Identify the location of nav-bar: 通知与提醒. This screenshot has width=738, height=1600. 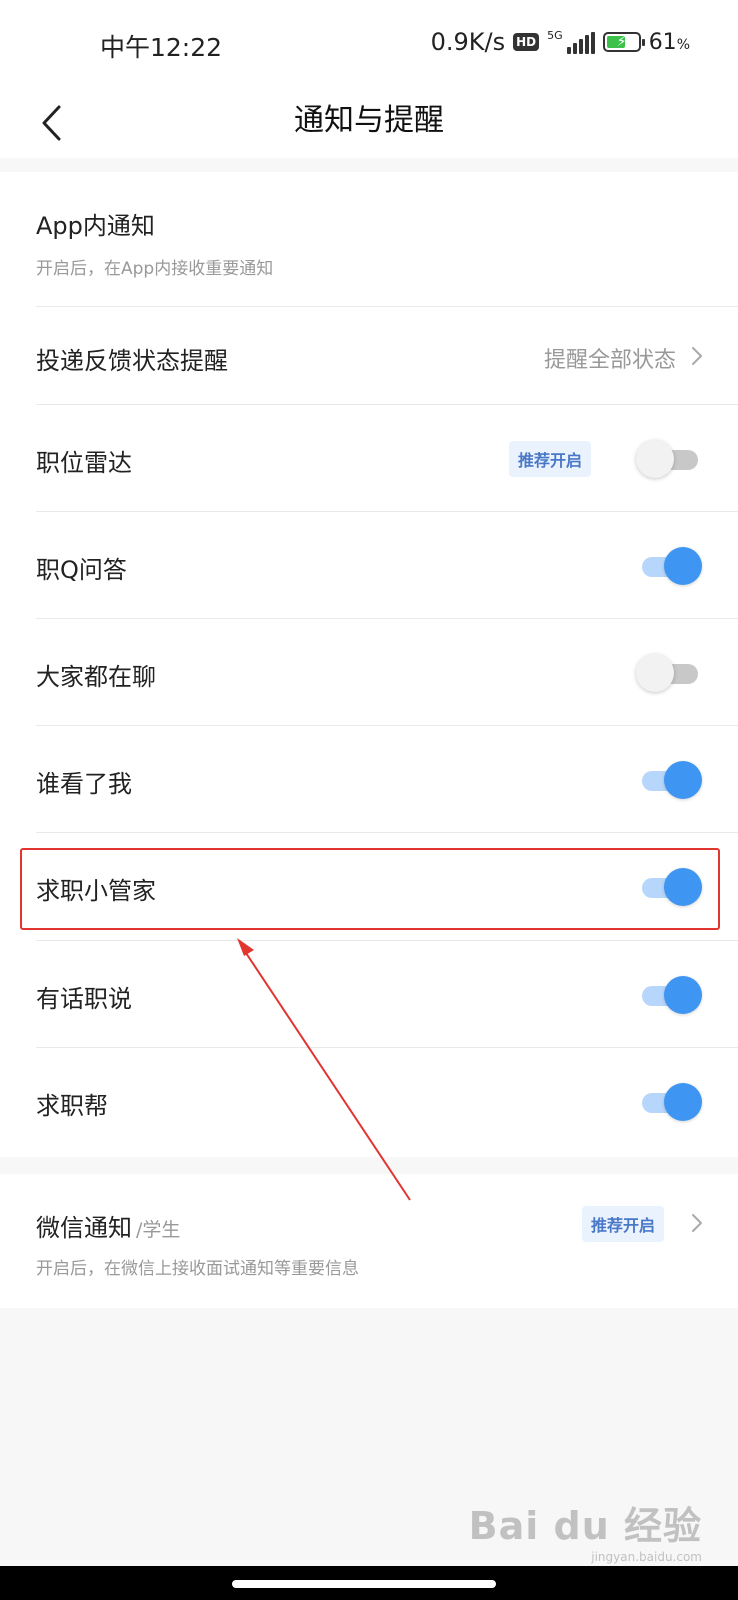
(369, 122).